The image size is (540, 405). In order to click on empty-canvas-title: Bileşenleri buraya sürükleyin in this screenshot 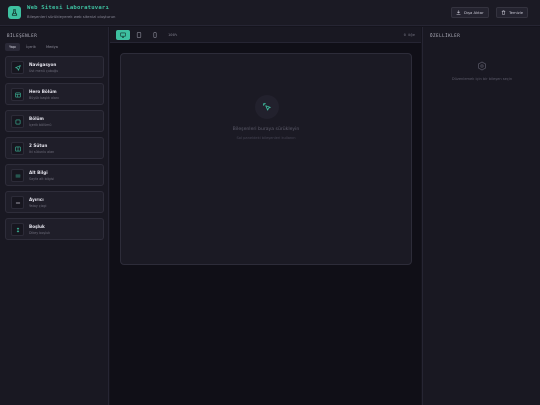, I will do `click(266, 129)`.